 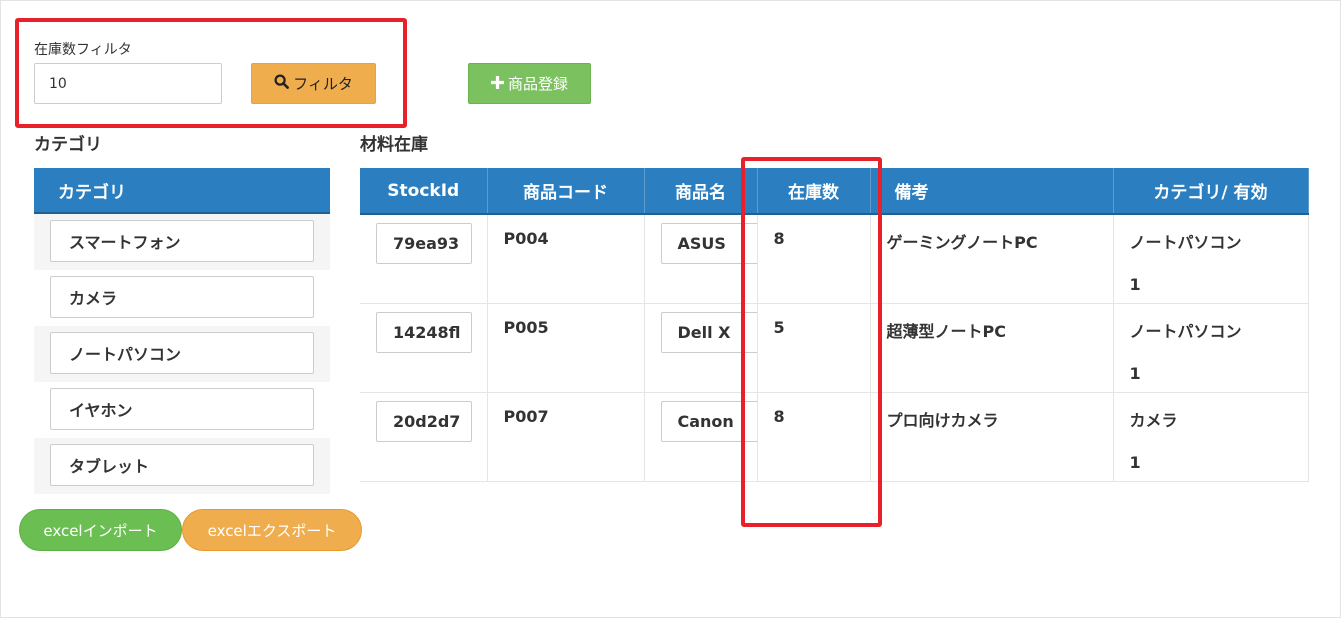 What do you see at coordinates (424, 243) in the screenshot?
I see `stock-id-button: 79ea93` at bounding box center [424, 243].